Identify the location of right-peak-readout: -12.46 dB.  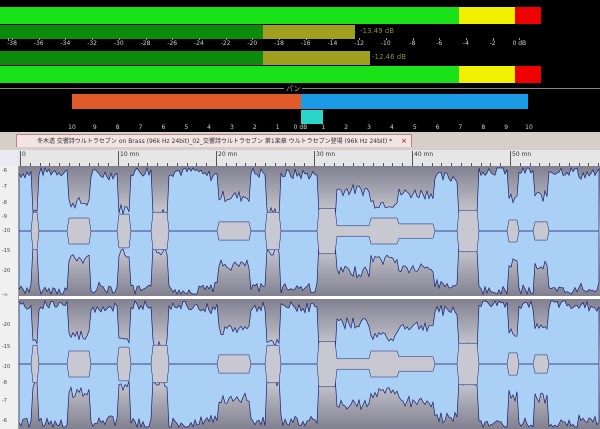
(389, 57).